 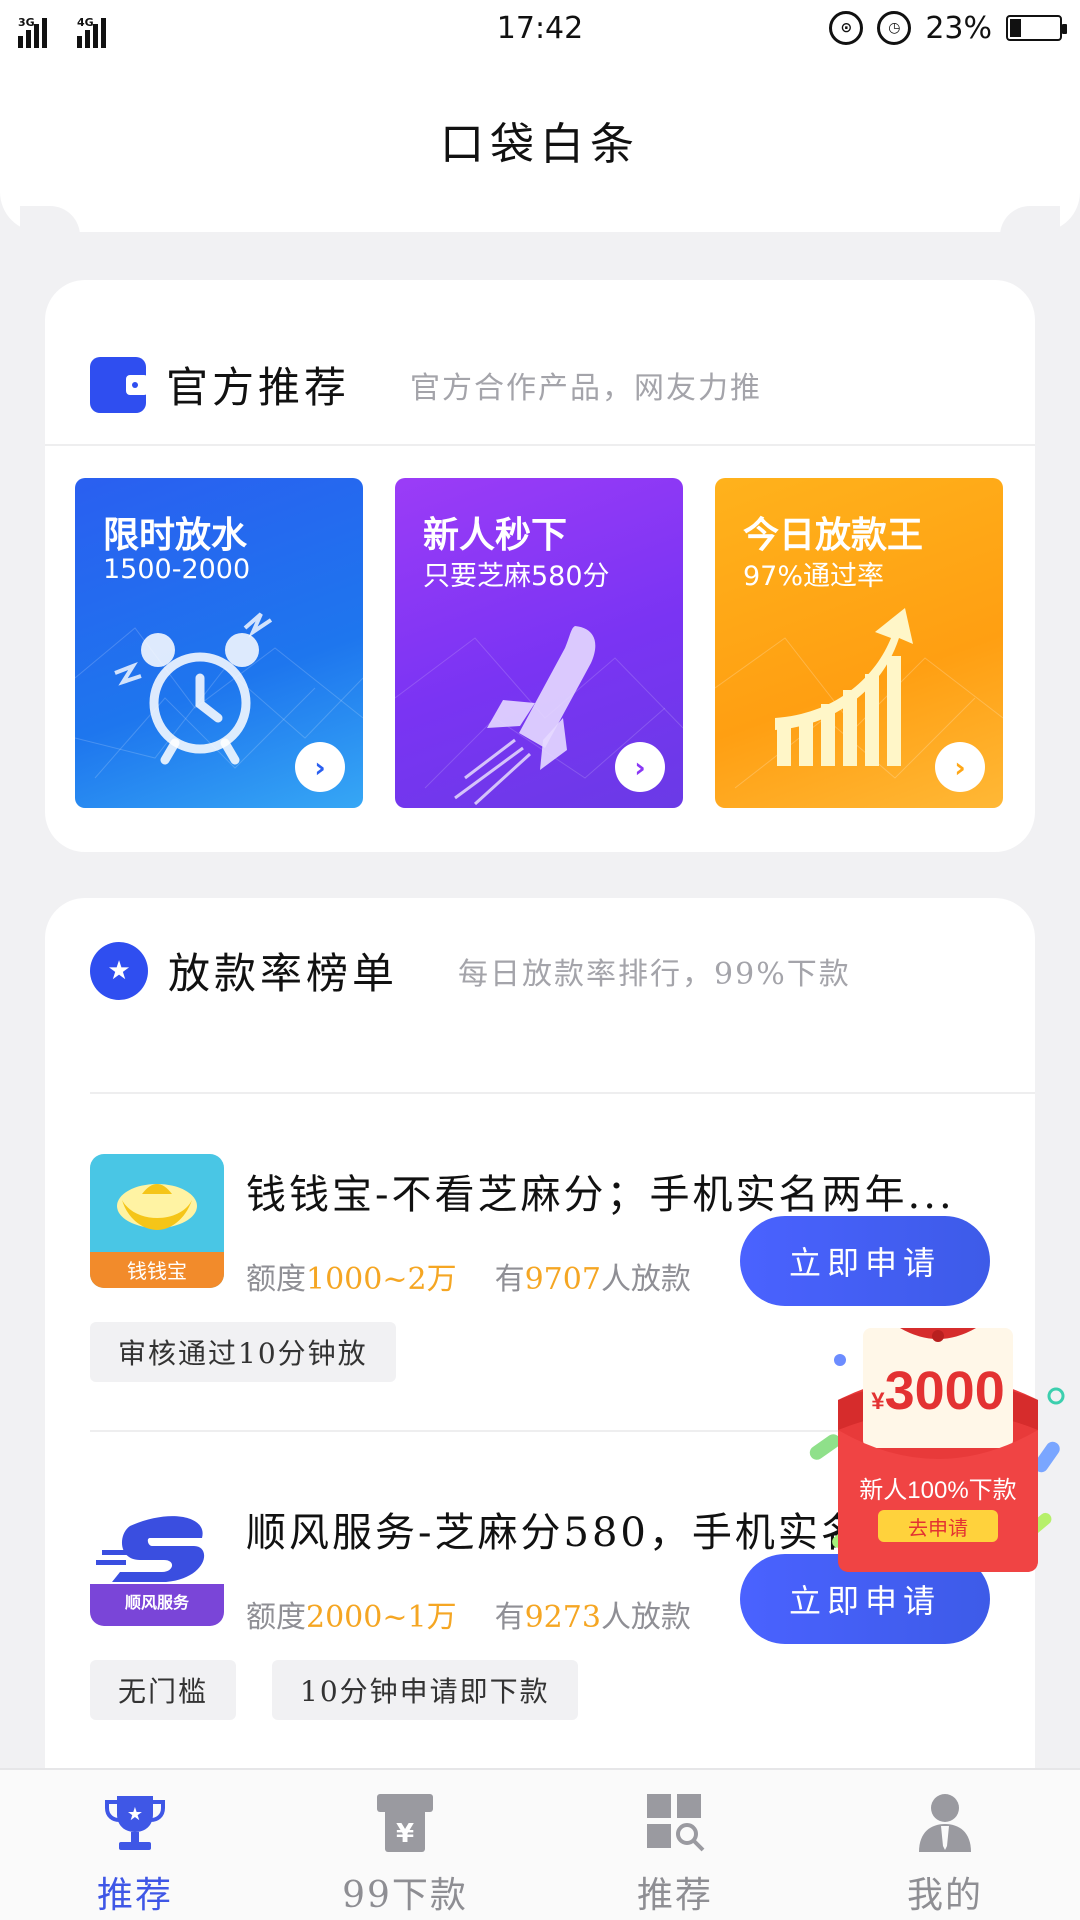 What do you see at coordinates (938, 1526) in the screenshot?
I see `red-packet-apply-button: 去申请` at bounding box center [938, 1526].